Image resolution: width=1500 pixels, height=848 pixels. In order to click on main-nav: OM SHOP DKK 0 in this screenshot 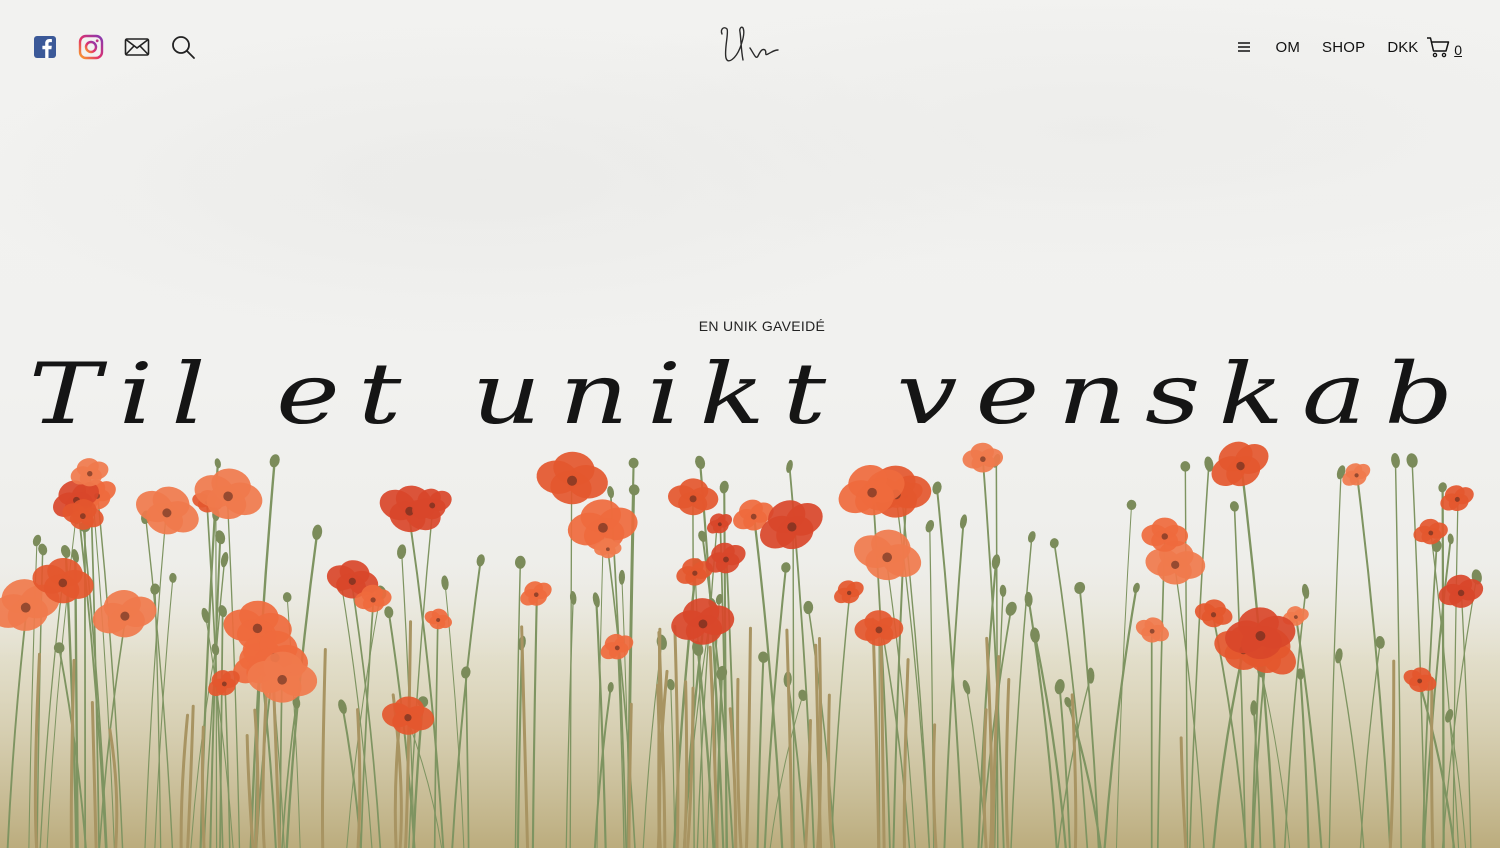, I will do `click(1349, 47)`.